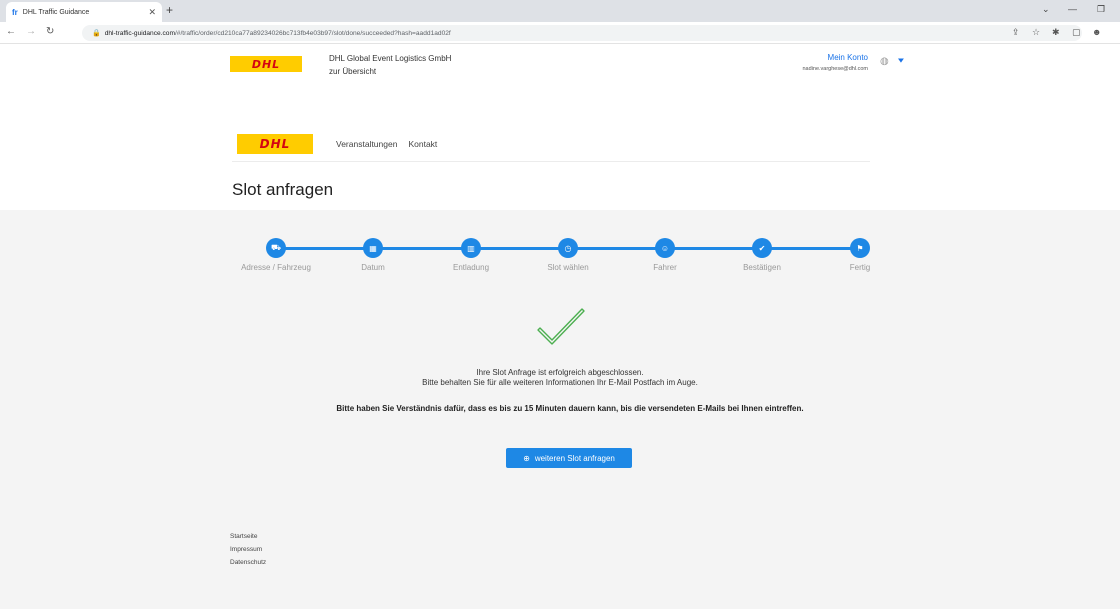 The height and width of the screenshot is (609, 1120). Describe the element at coordinates (568, 248) in the screenshot. I see `clock-icon: ◷` at that location.